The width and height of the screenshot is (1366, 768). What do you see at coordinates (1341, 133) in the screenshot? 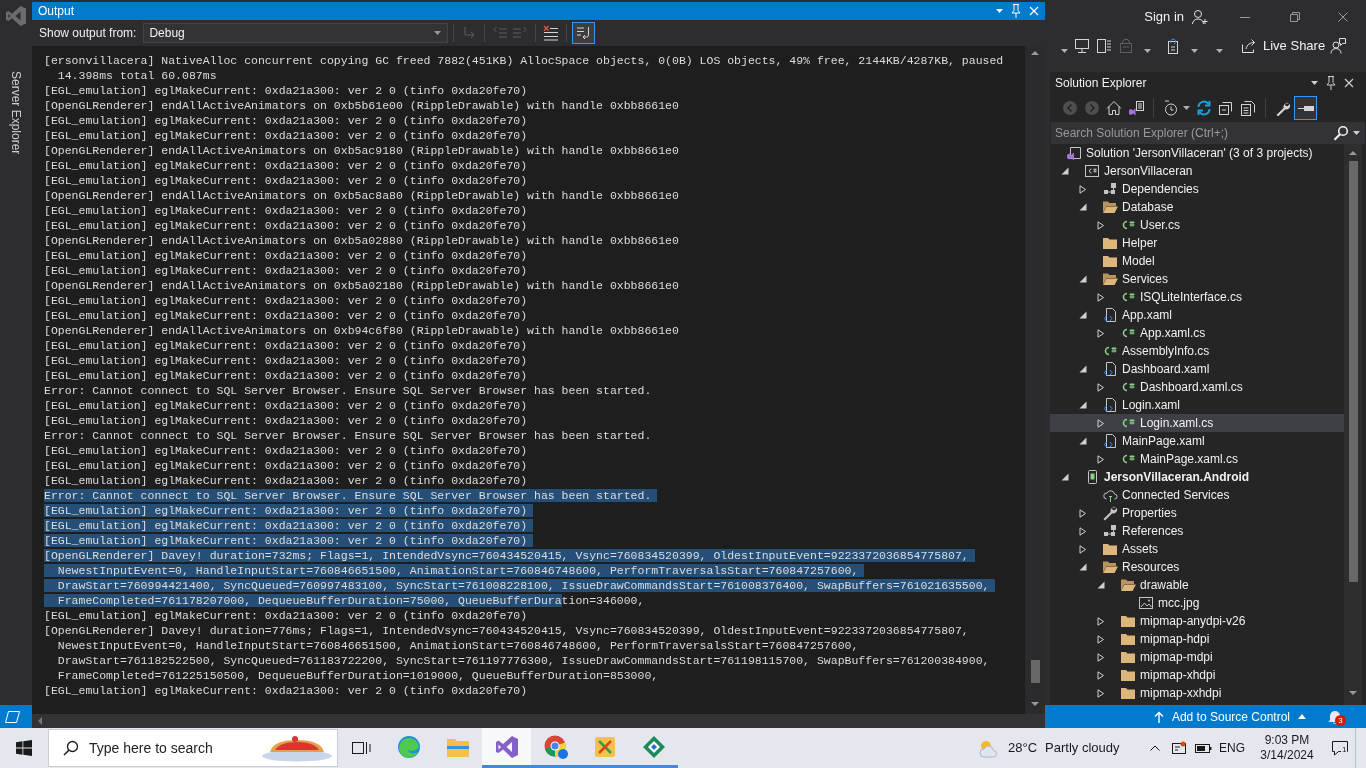
I see `search-icon` at bounding box center [1341, 133].